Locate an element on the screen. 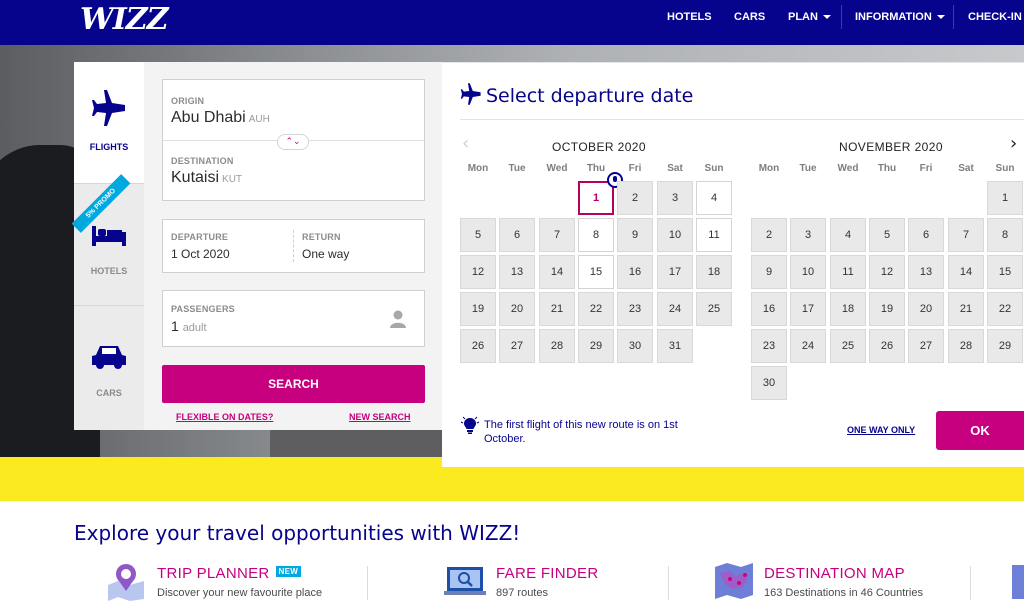  day-cell: 13 is located at coordinates (517, 272).